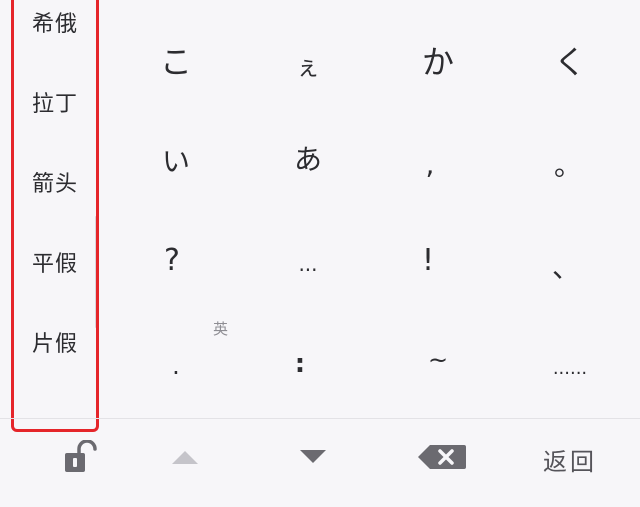 This screenshot has width=640, height=507. I want to click on category-item-latin: 拉丁, so click(55, 102).